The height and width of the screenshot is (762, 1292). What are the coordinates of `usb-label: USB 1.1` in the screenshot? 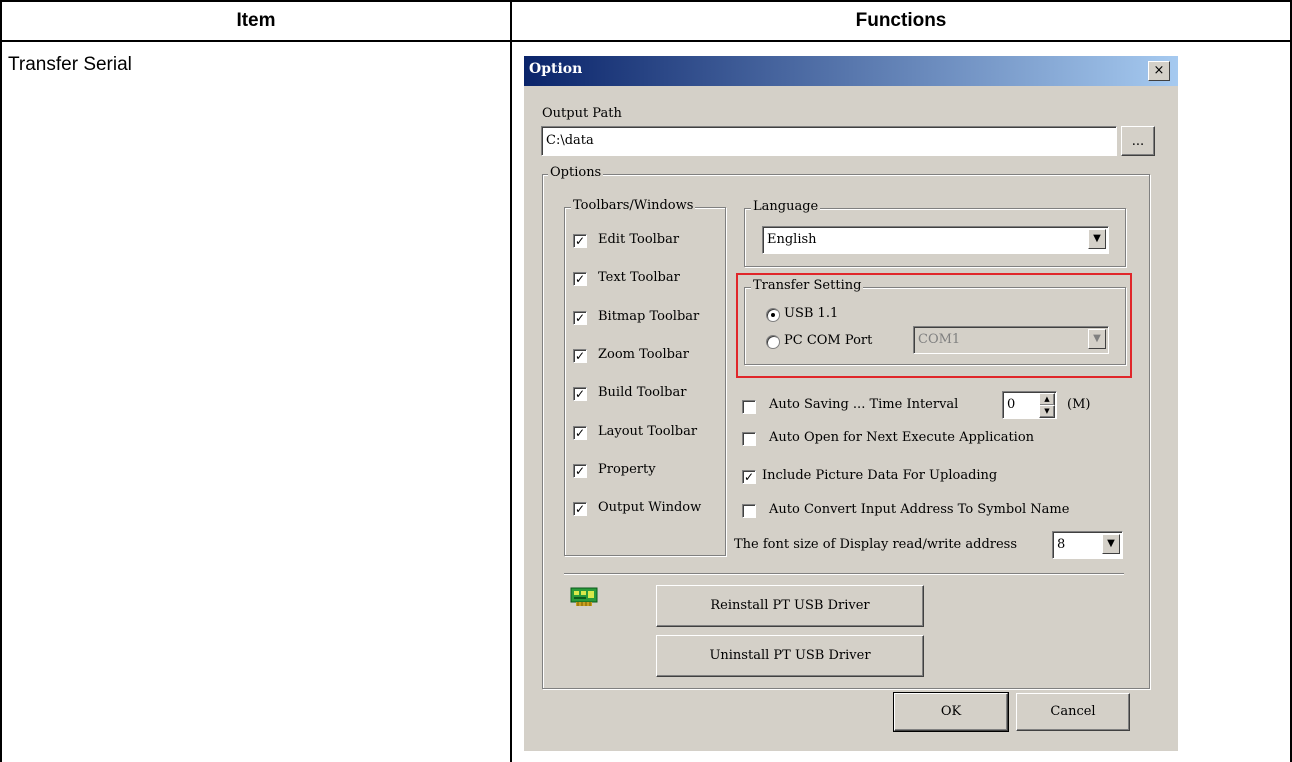 It's located at (811, 313).